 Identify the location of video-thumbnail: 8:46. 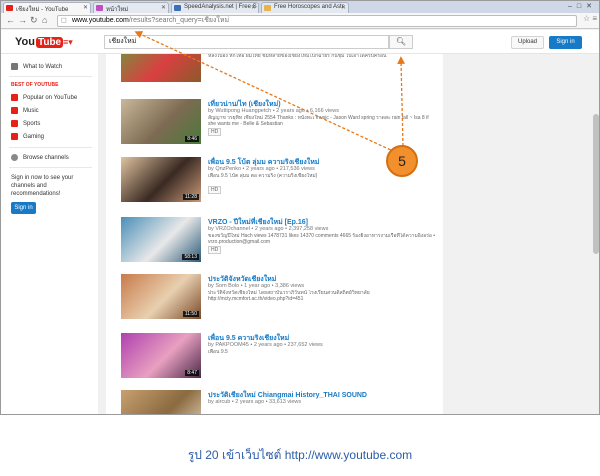
(161, 121).